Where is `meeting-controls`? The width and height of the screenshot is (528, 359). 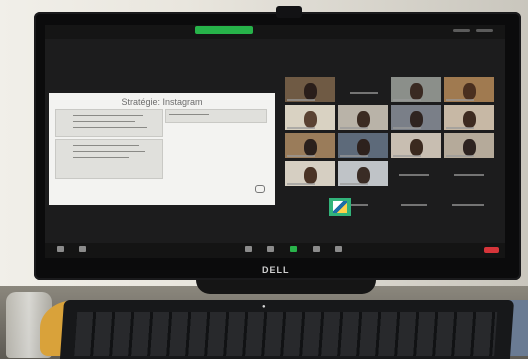 meeting-controls is located at coordinates (275, 250).